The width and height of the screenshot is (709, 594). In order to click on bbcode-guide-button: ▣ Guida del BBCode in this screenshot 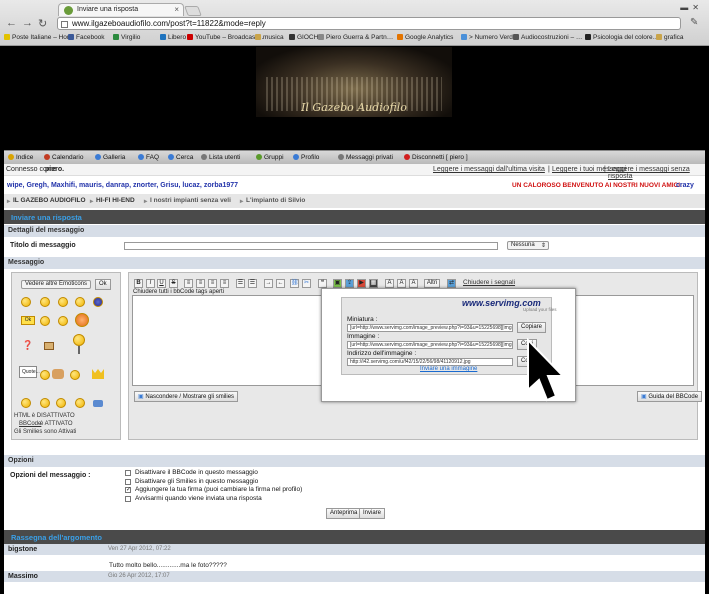, I will do `click(670, 396)`.